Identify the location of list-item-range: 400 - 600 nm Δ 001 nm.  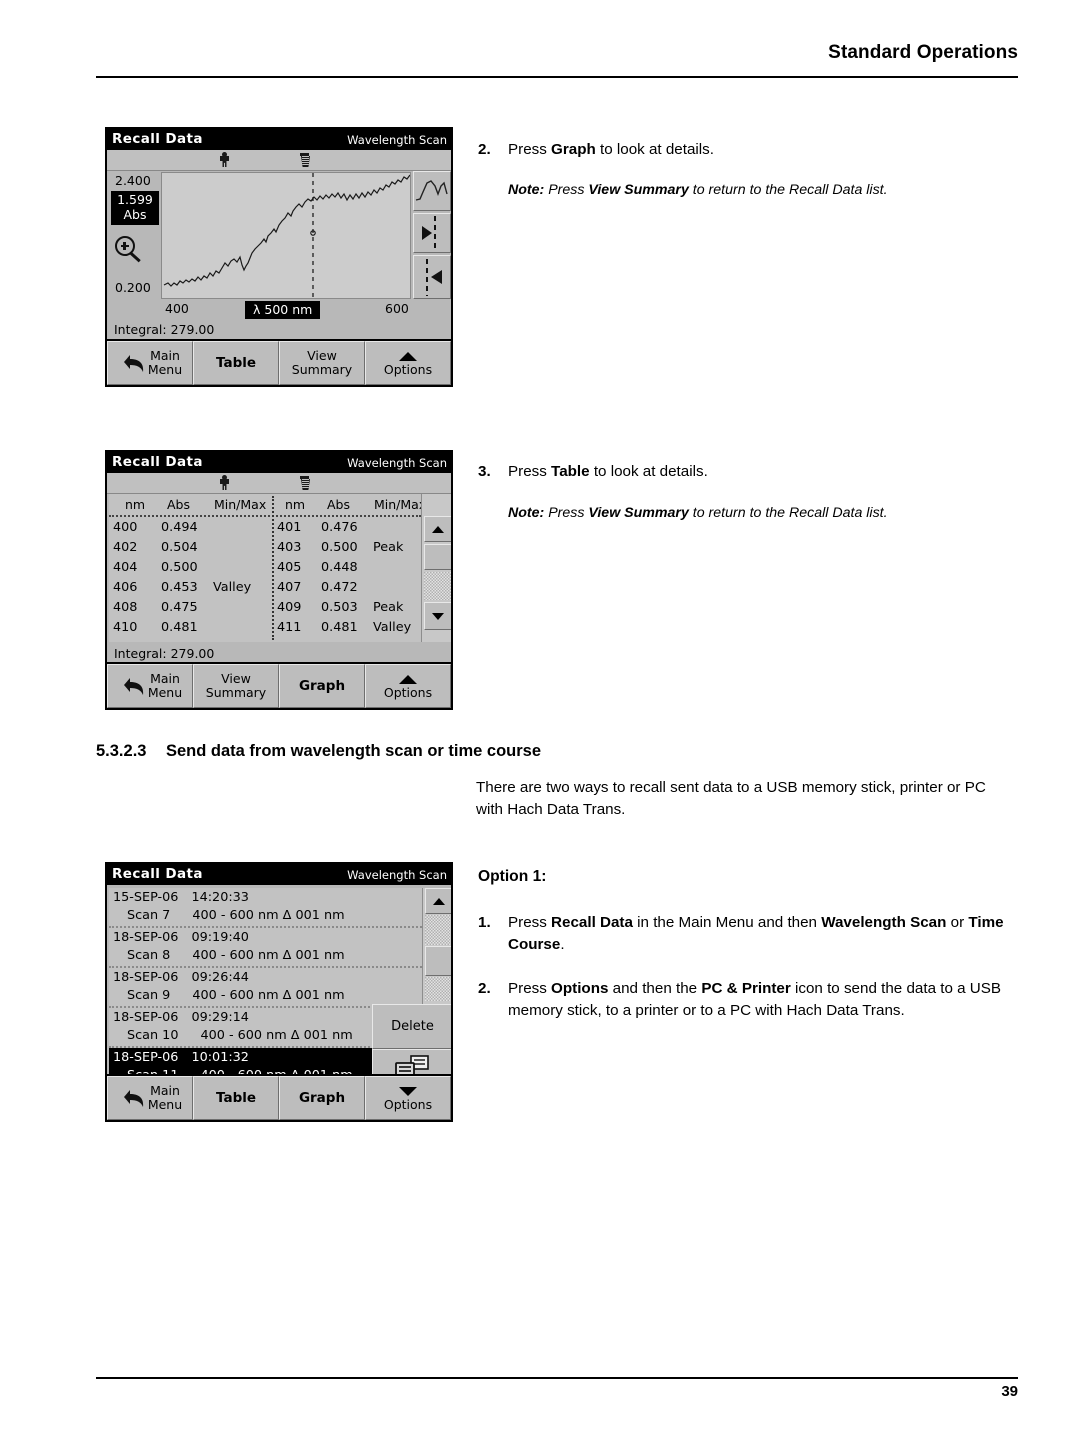
(268, 995).